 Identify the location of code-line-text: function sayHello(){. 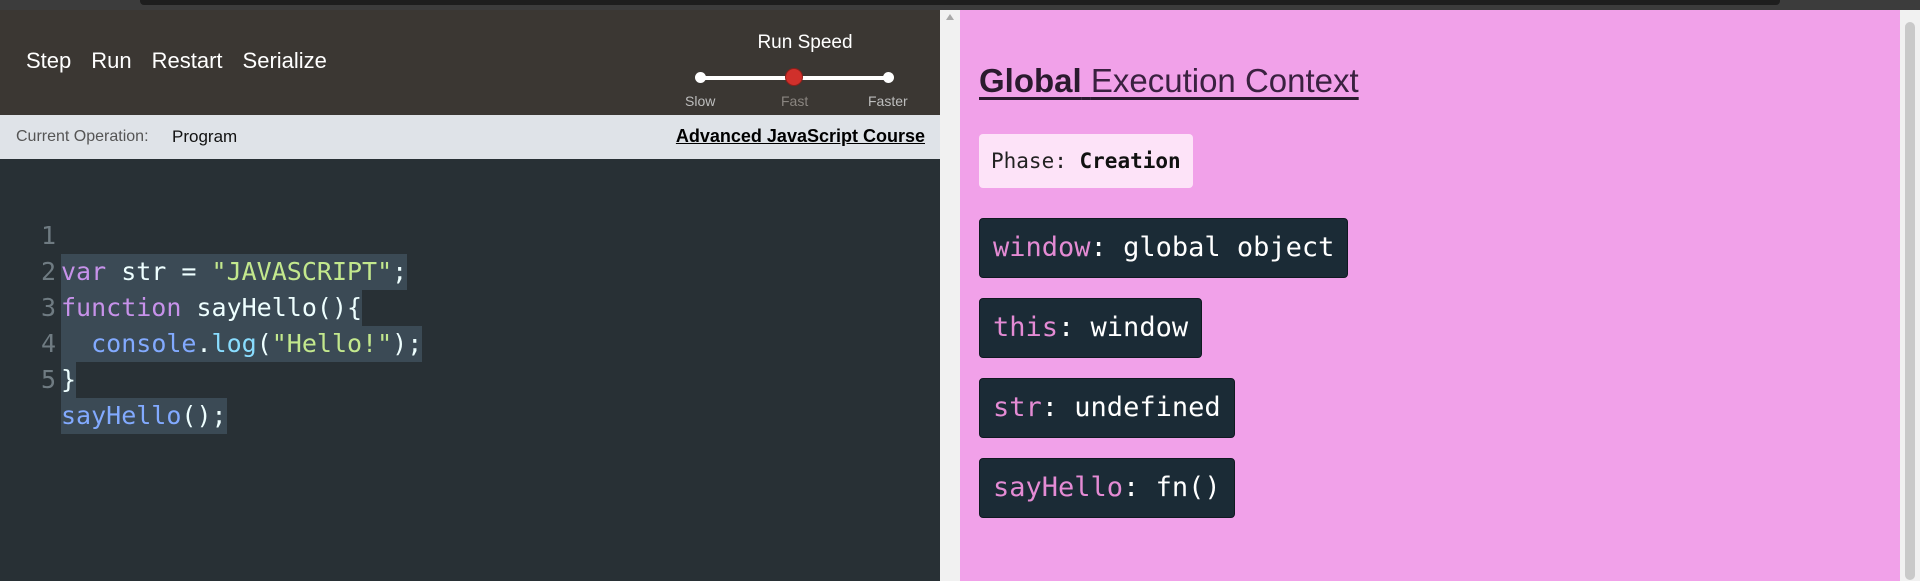
(212, 308).